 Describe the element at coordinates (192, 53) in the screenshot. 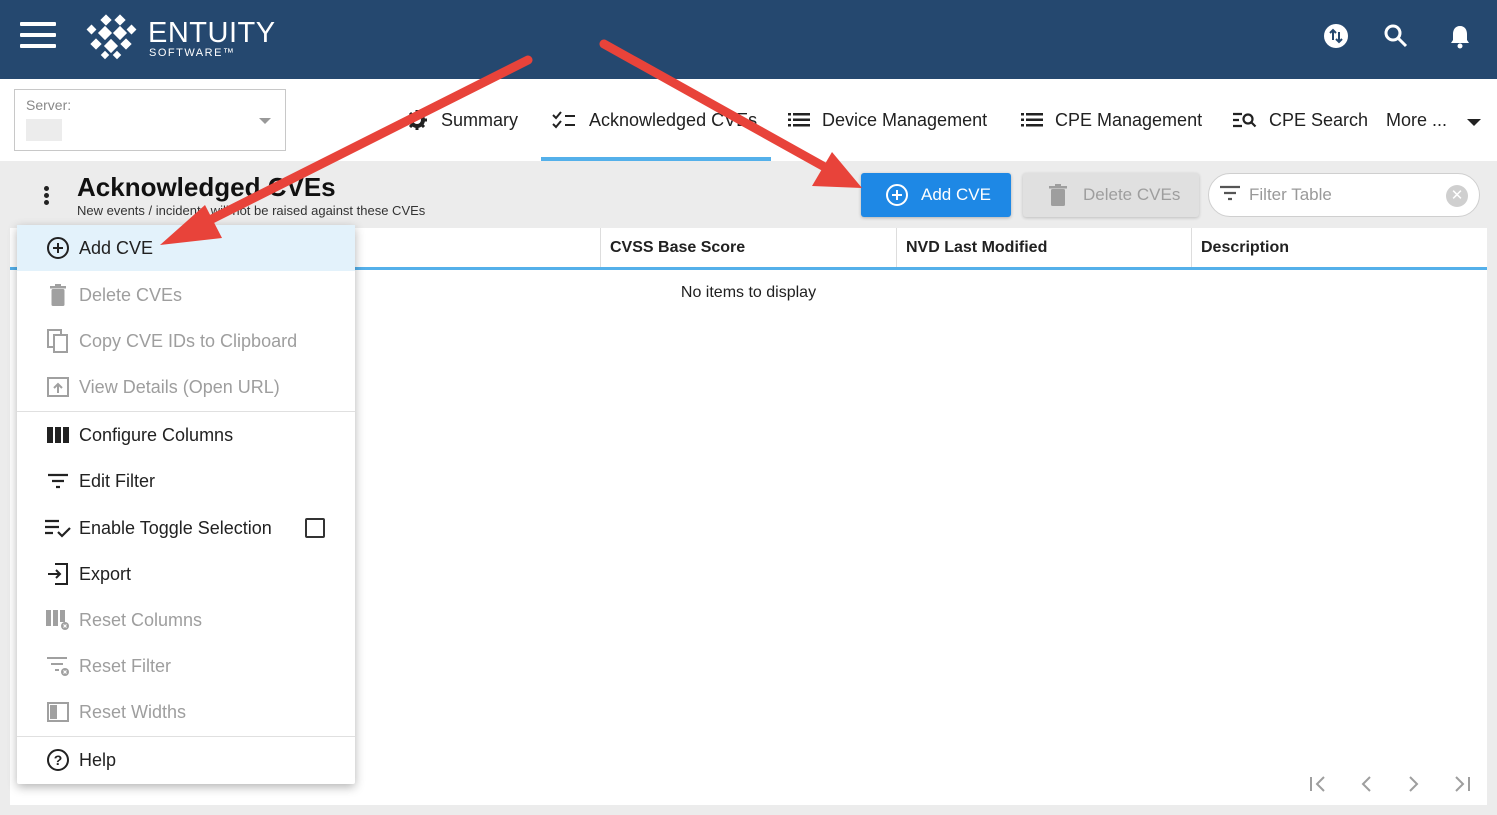

I see `logo-subtext: SOFTWARE™` at that location.